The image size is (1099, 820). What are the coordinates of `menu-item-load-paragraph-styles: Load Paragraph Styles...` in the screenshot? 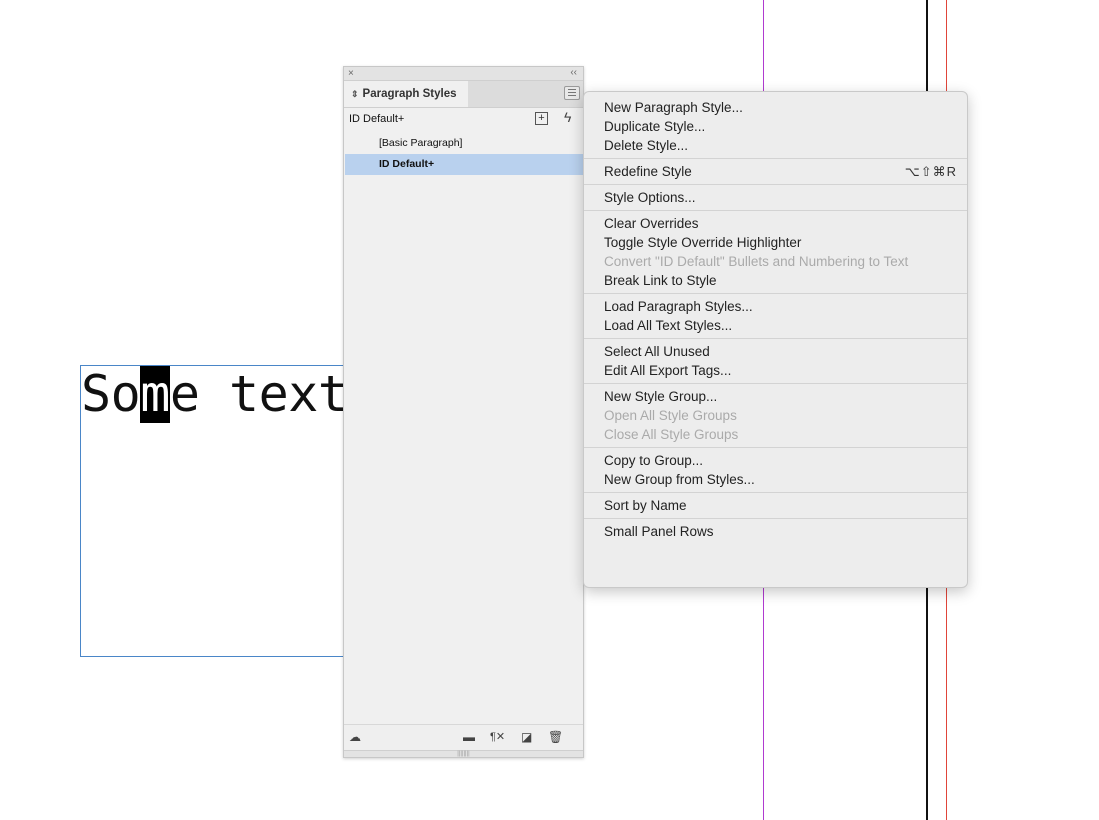 It's located at (775, 306).